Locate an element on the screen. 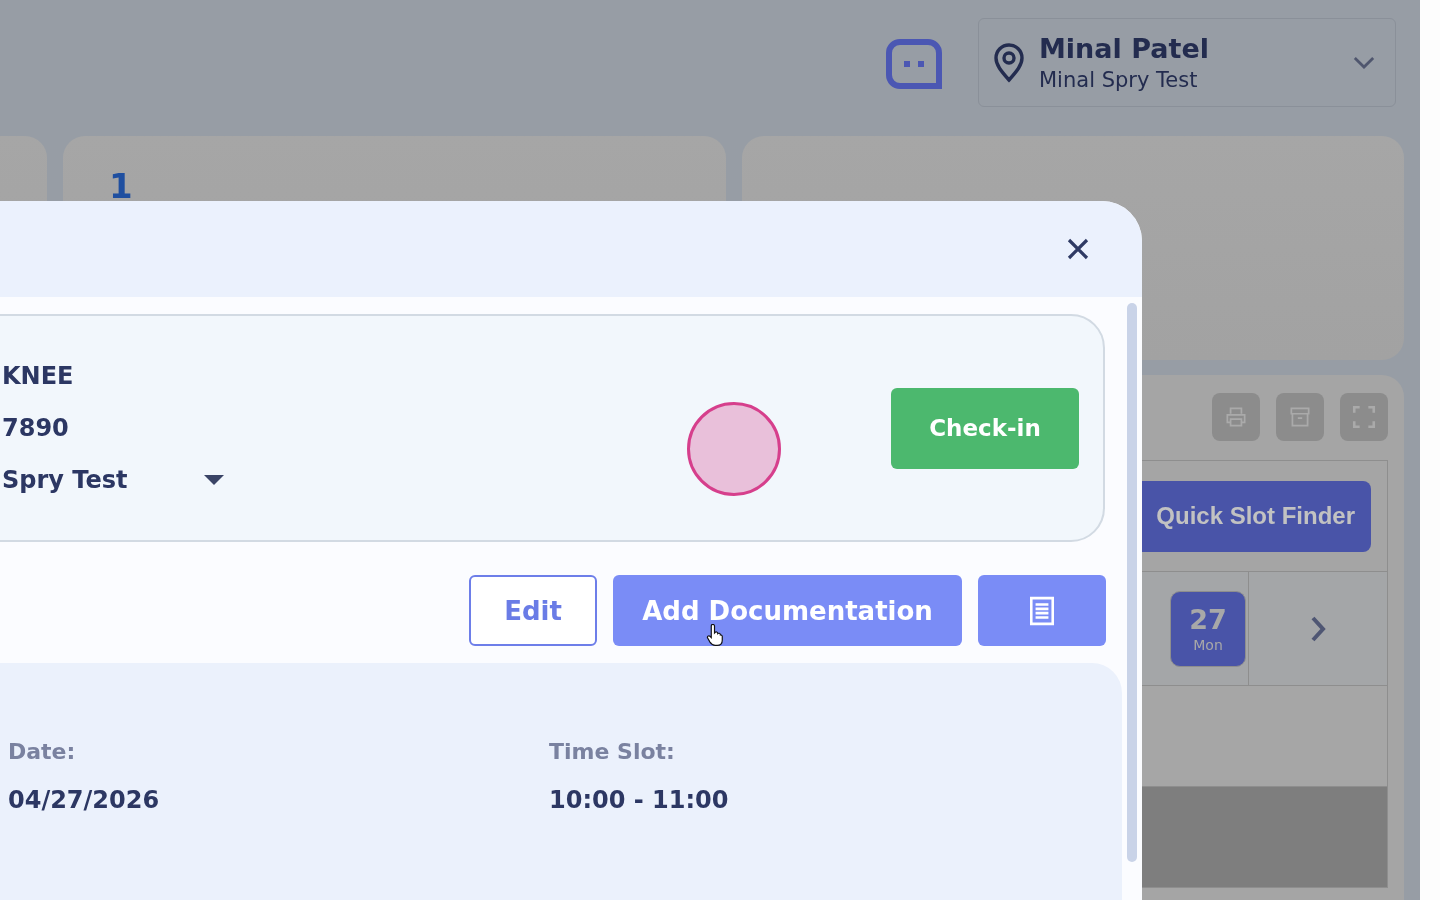  day-button: 27 Mon is located at coordinates (1208, 628).